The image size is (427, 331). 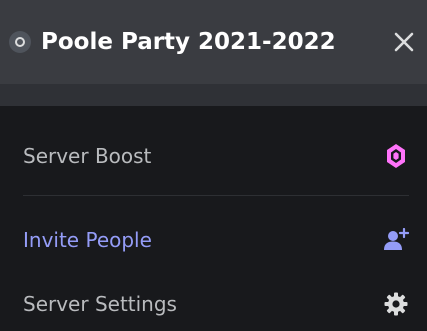 What do you see at coordinates (100, 304) in the screenshot?
I see `menu-item-label: Server Settings` at bounding box center [100, 304].